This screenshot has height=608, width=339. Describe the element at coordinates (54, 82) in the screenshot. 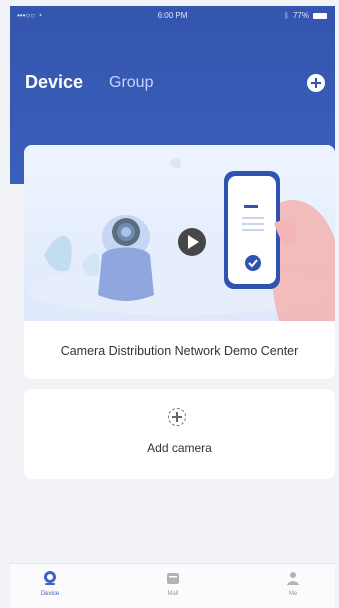

I see `tab-device: Device` at that location.